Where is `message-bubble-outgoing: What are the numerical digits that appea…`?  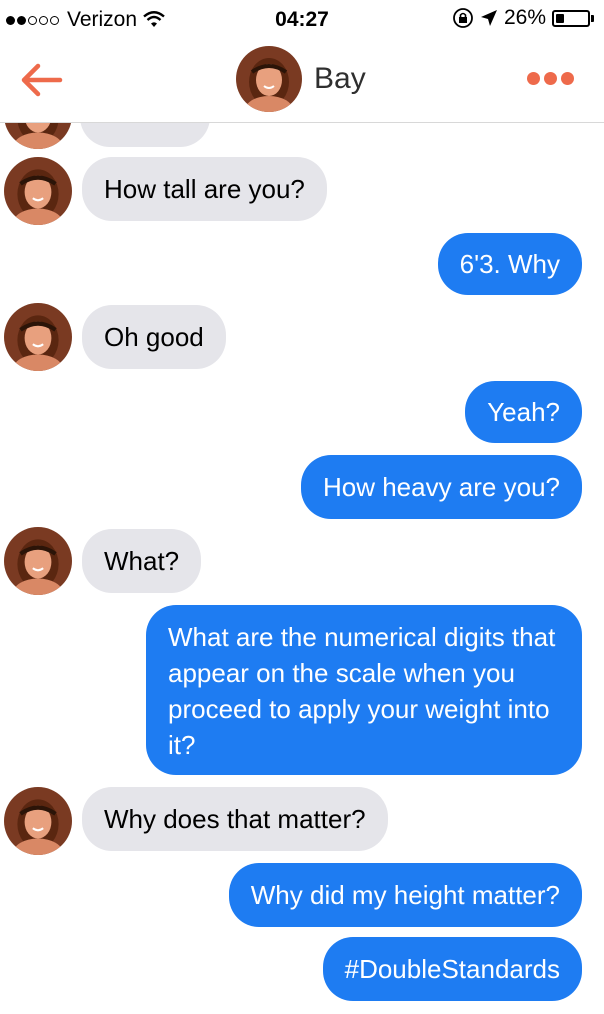
message-bubble-outgoing: What are the numerical digits that appea… is located at coordinates (364, 690).